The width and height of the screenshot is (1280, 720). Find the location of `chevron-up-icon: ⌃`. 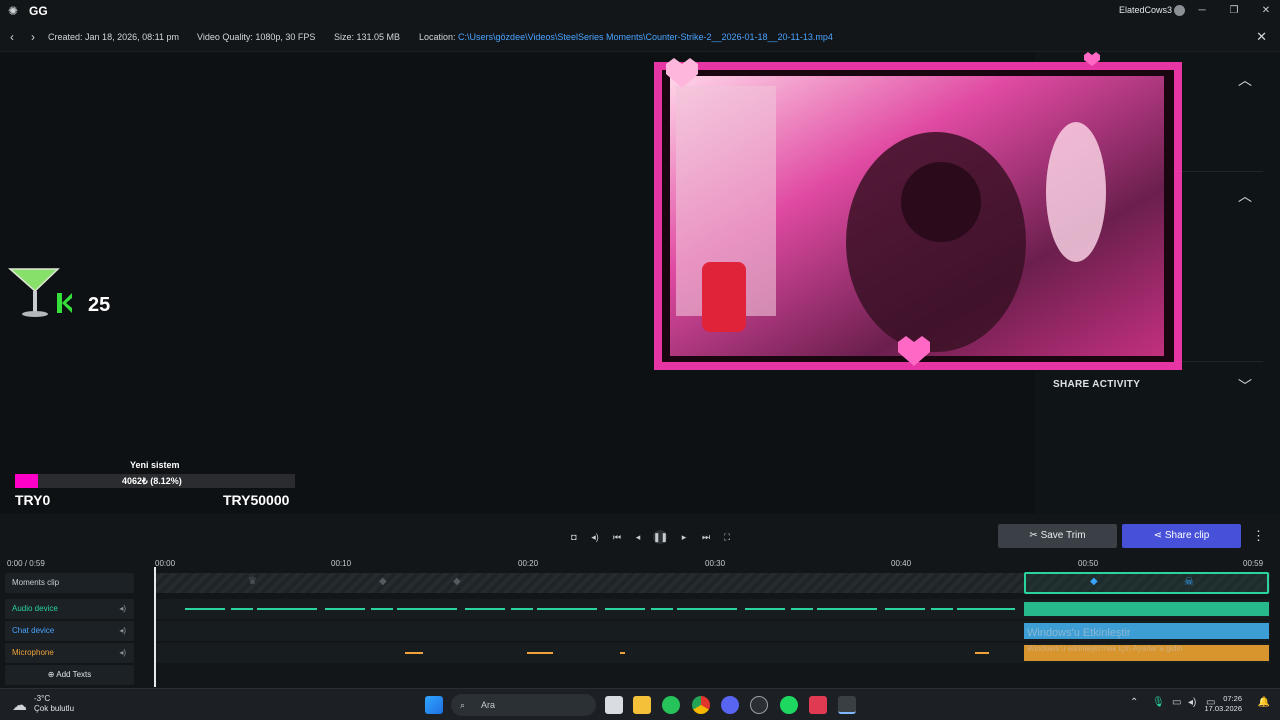

chevron-up-icon: ⌃ is located at coordinates (1134, 702).